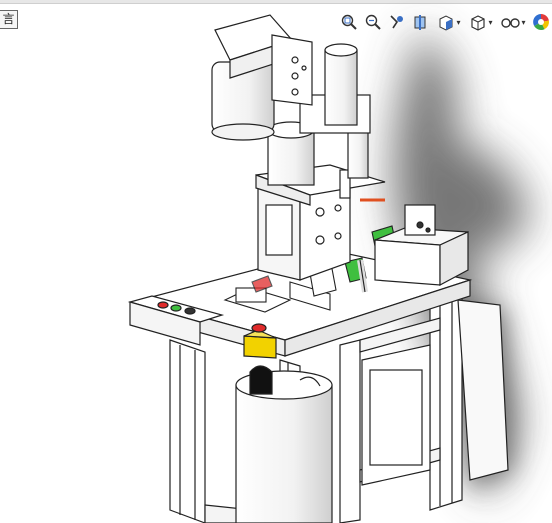 This screenshot has height=523, width=552. I want to click on previous-view-icon, so click(396, 22).